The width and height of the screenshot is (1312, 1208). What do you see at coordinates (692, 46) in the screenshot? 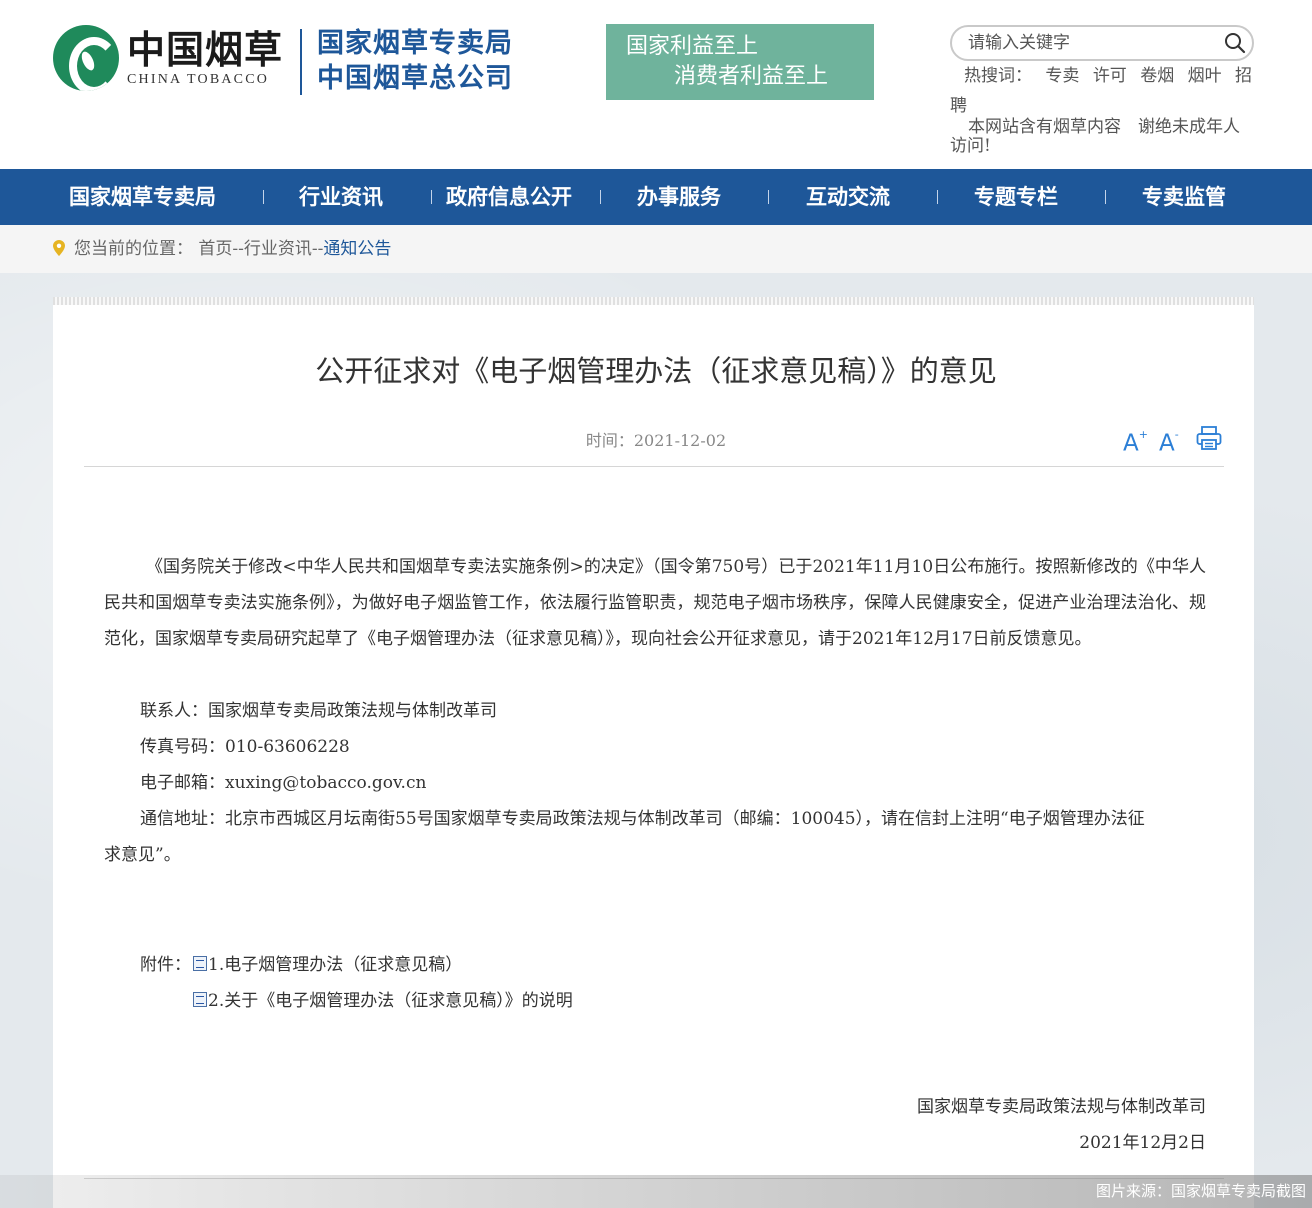
I see `slogan-line-1: 国家利益至上` at bounding box center [692, 46].